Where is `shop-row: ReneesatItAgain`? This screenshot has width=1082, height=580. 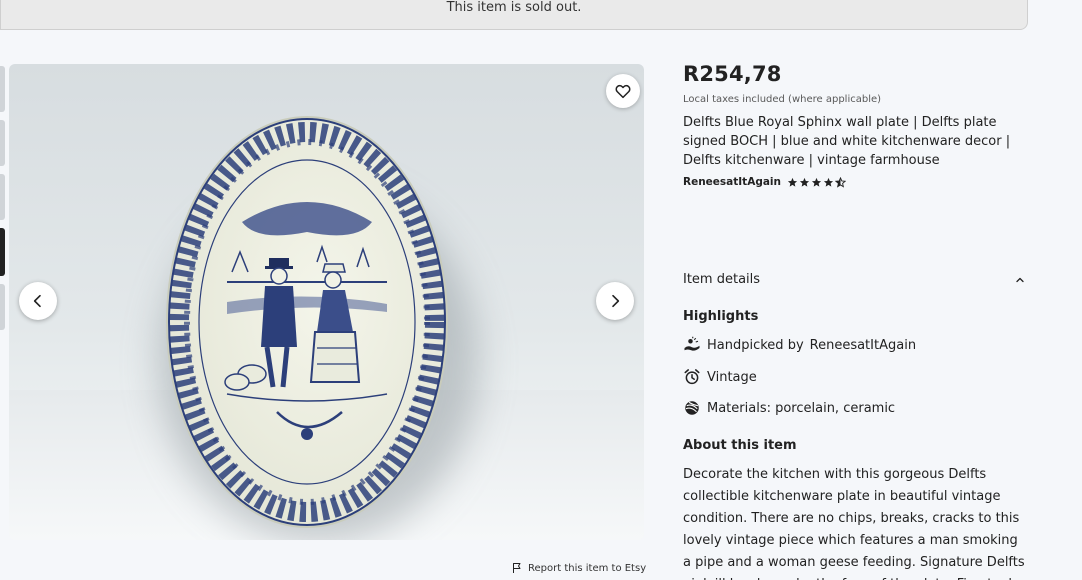
shop-row: ReneesatItAgain is located at coordinates (855, 182).